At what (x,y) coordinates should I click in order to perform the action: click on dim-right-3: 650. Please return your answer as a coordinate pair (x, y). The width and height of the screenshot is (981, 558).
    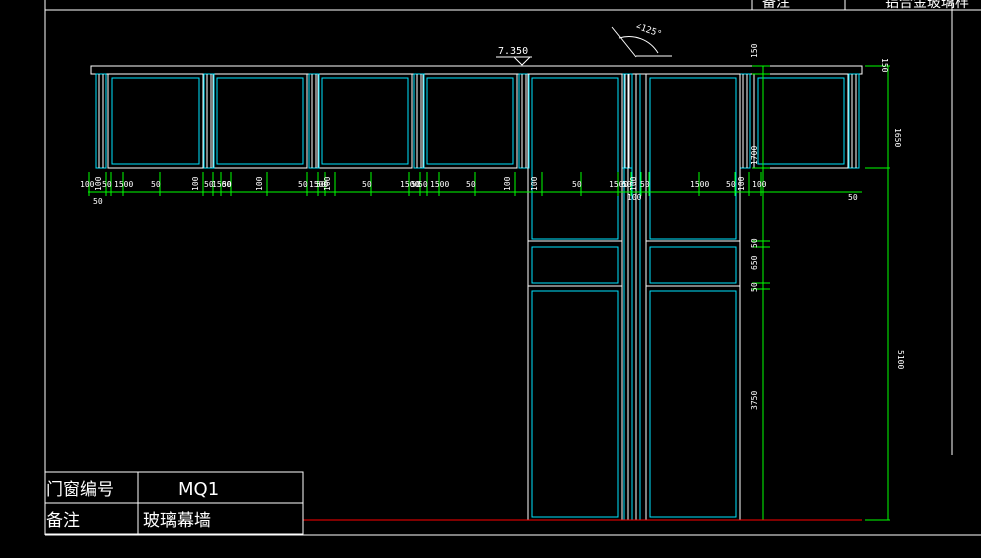
    Looking at the image, I should click on (754, 262).